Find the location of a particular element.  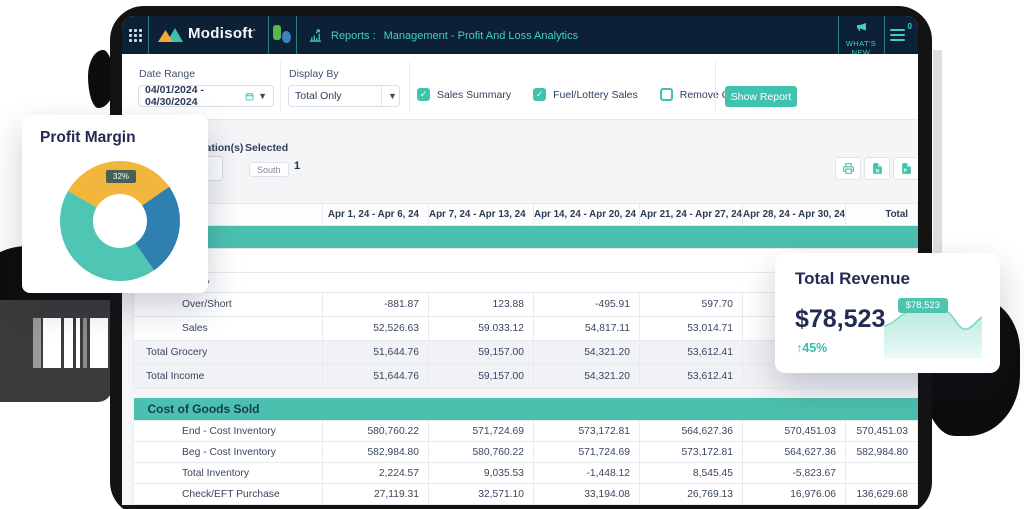

display-by-label: Display By is located at coordinates (314, 74).